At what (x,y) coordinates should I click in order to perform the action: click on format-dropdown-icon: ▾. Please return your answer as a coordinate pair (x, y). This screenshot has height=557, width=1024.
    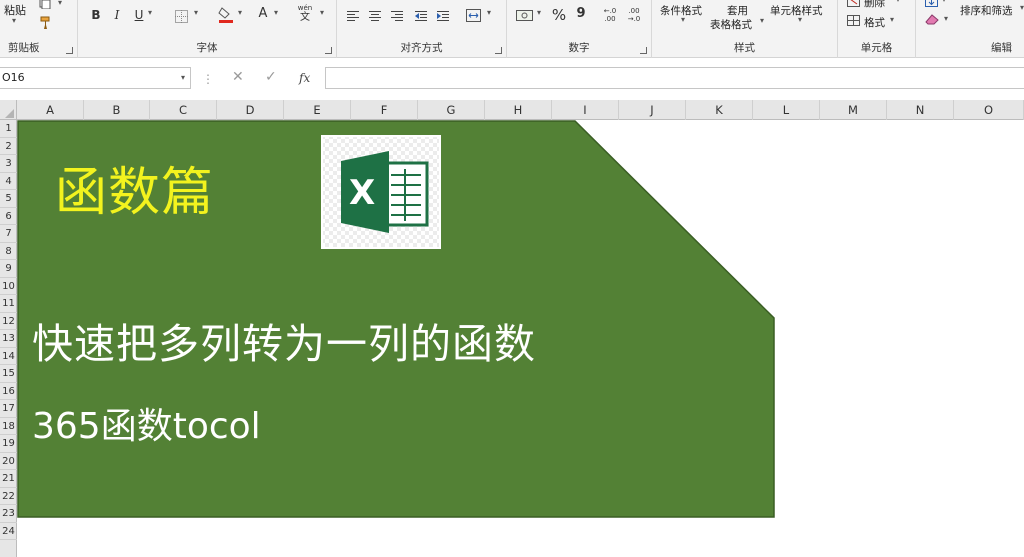
    Looking at the image, I should click on (891, 19).